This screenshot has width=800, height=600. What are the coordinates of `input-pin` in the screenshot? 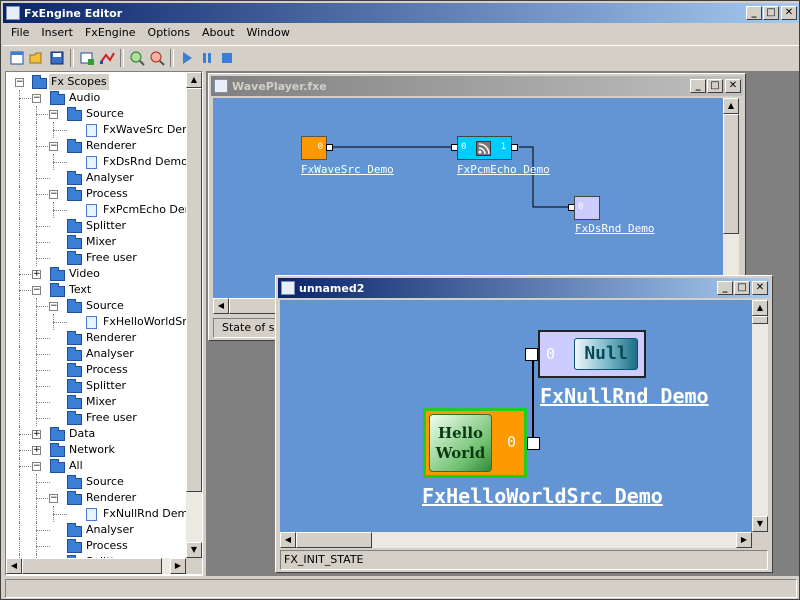 It's located at (531, 354).